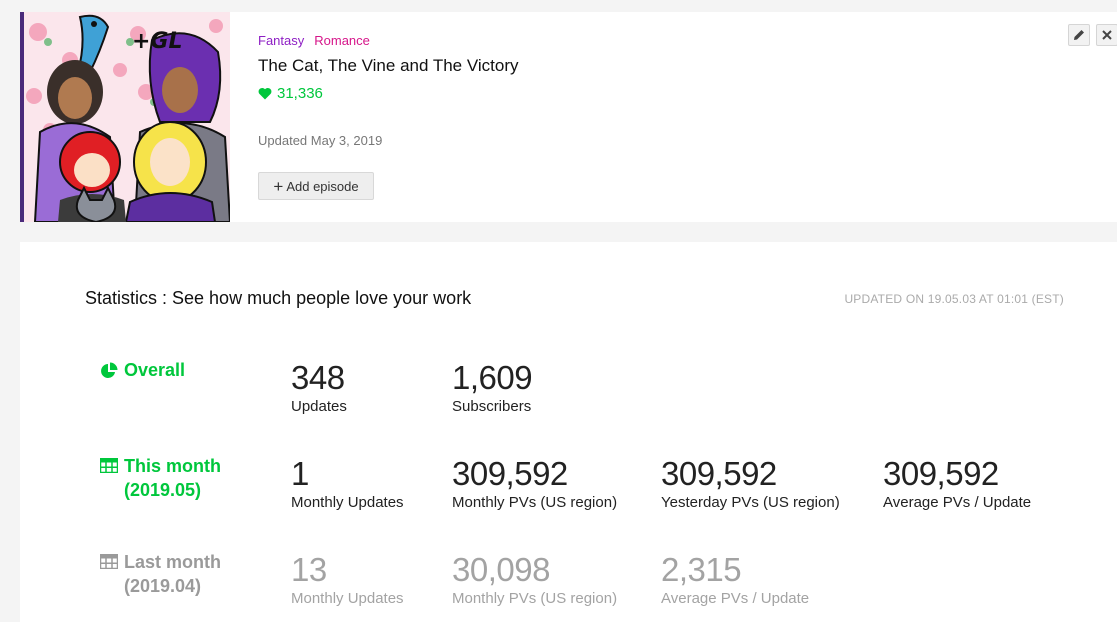 The width and height of the screenshot is (1117, 622). I want to click on stat-last-month-average: 2,315 Average PVs / Update, so click(735, 580).